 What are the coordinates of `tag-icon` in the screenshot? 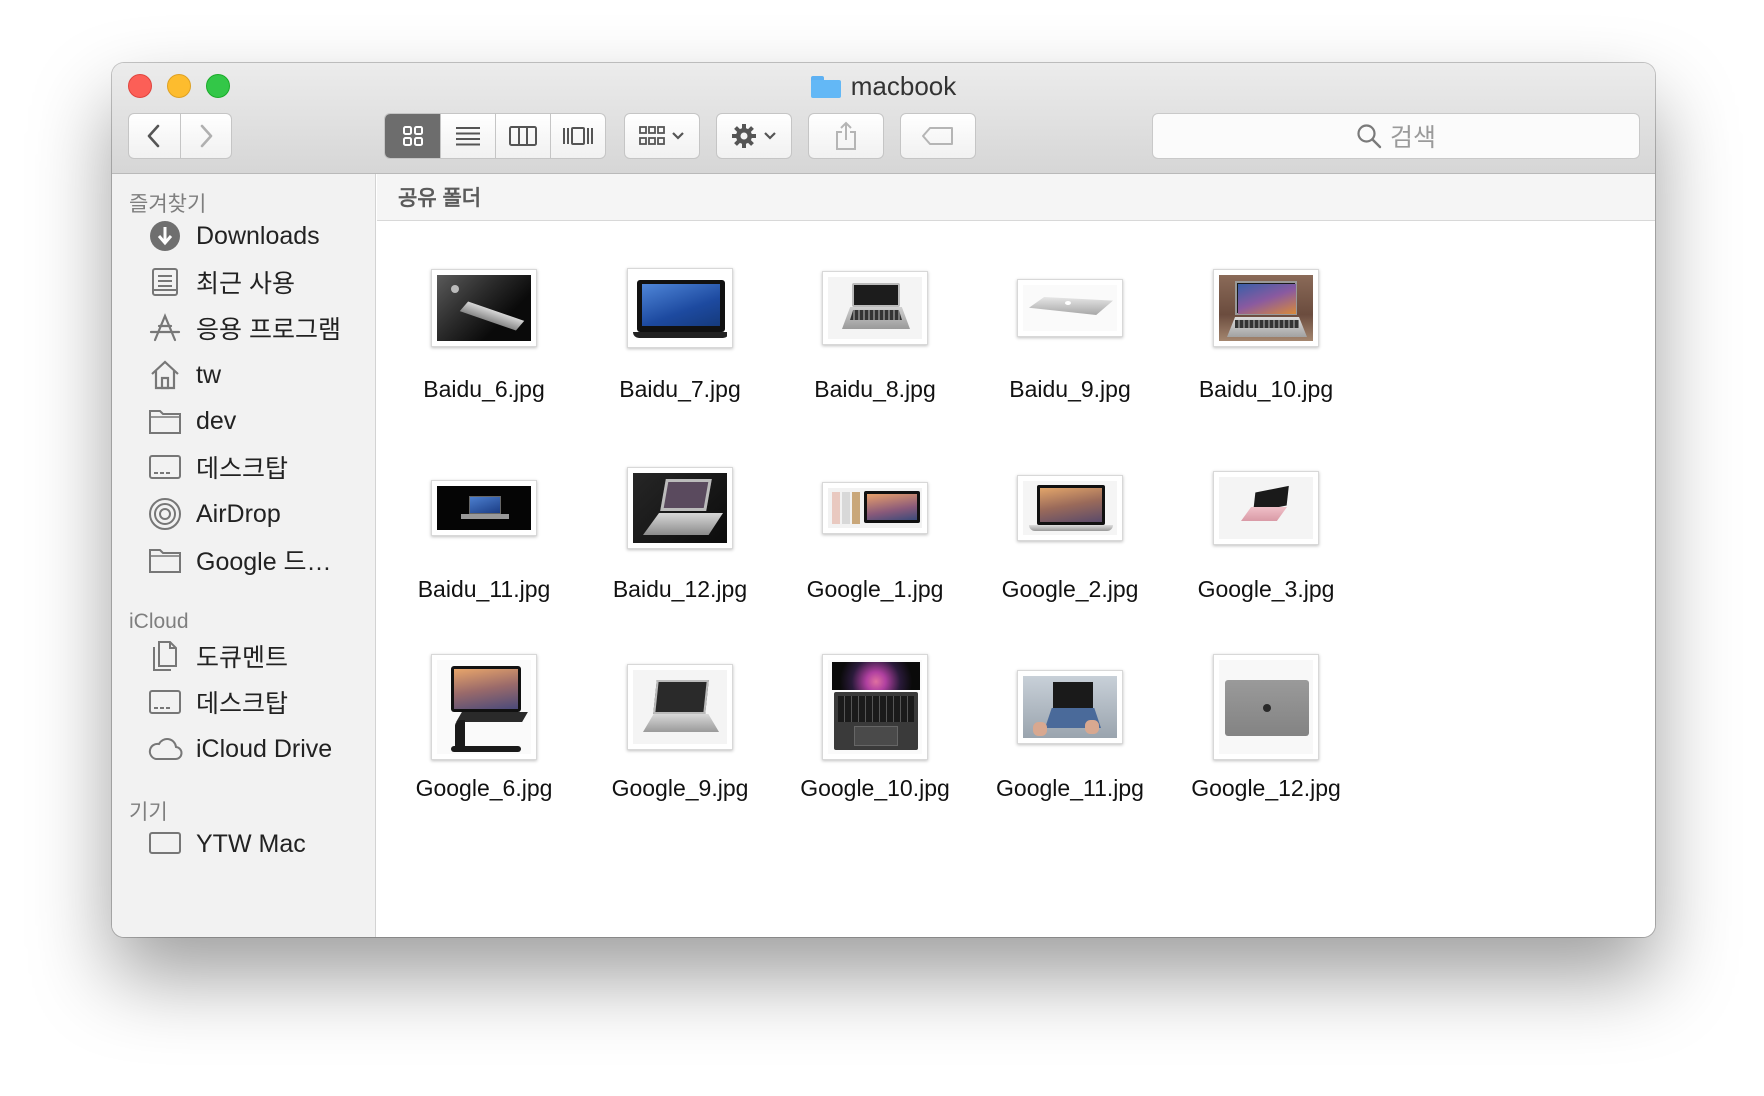 It's located at (937, 136).